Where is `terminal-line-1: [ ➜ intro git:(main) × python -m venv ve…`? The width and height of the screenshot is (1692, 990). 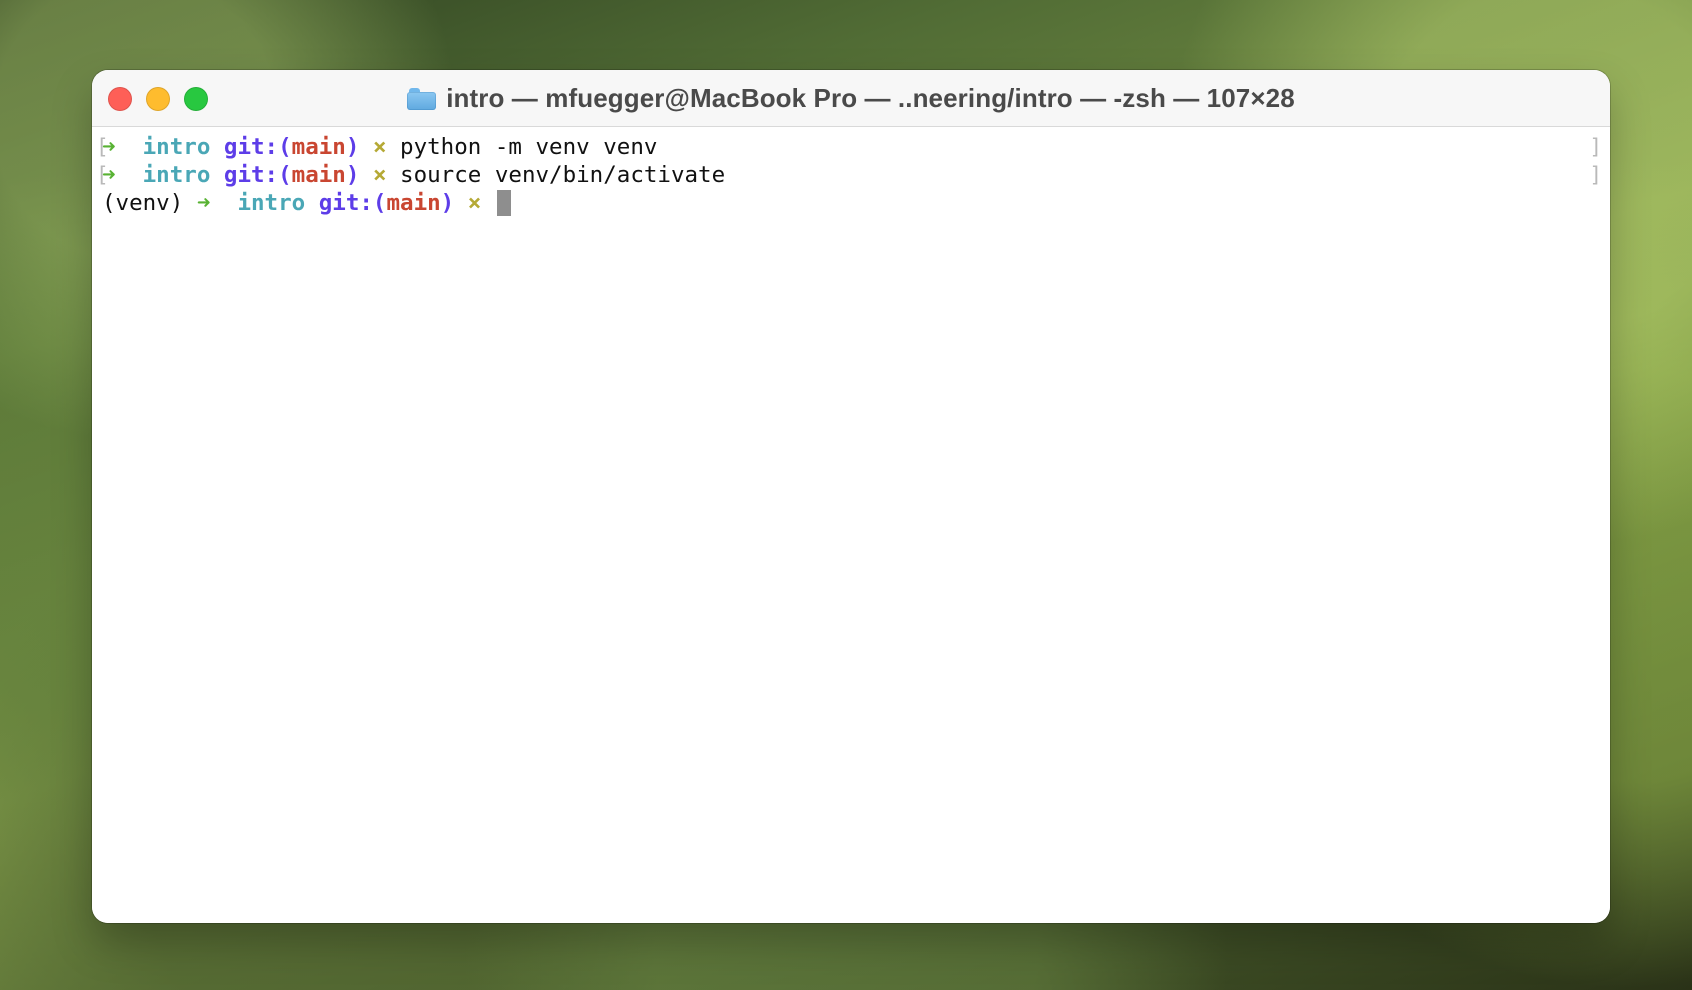 terminal-line-1: [ ➜ intro git:(main) × python -m venv ve… is located at coordinates (853, 147).